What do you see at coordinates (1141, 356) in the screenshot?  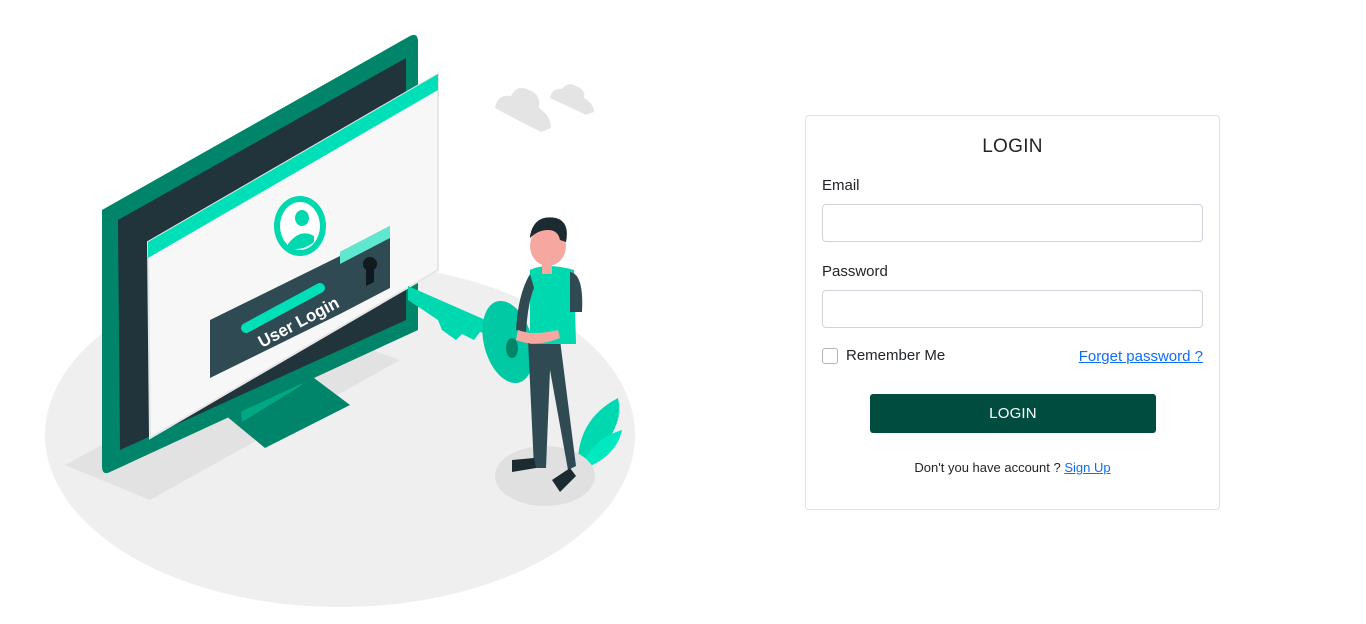 I see `forgot-password-link: Forget password ?` at bounding box center [1141, 356].